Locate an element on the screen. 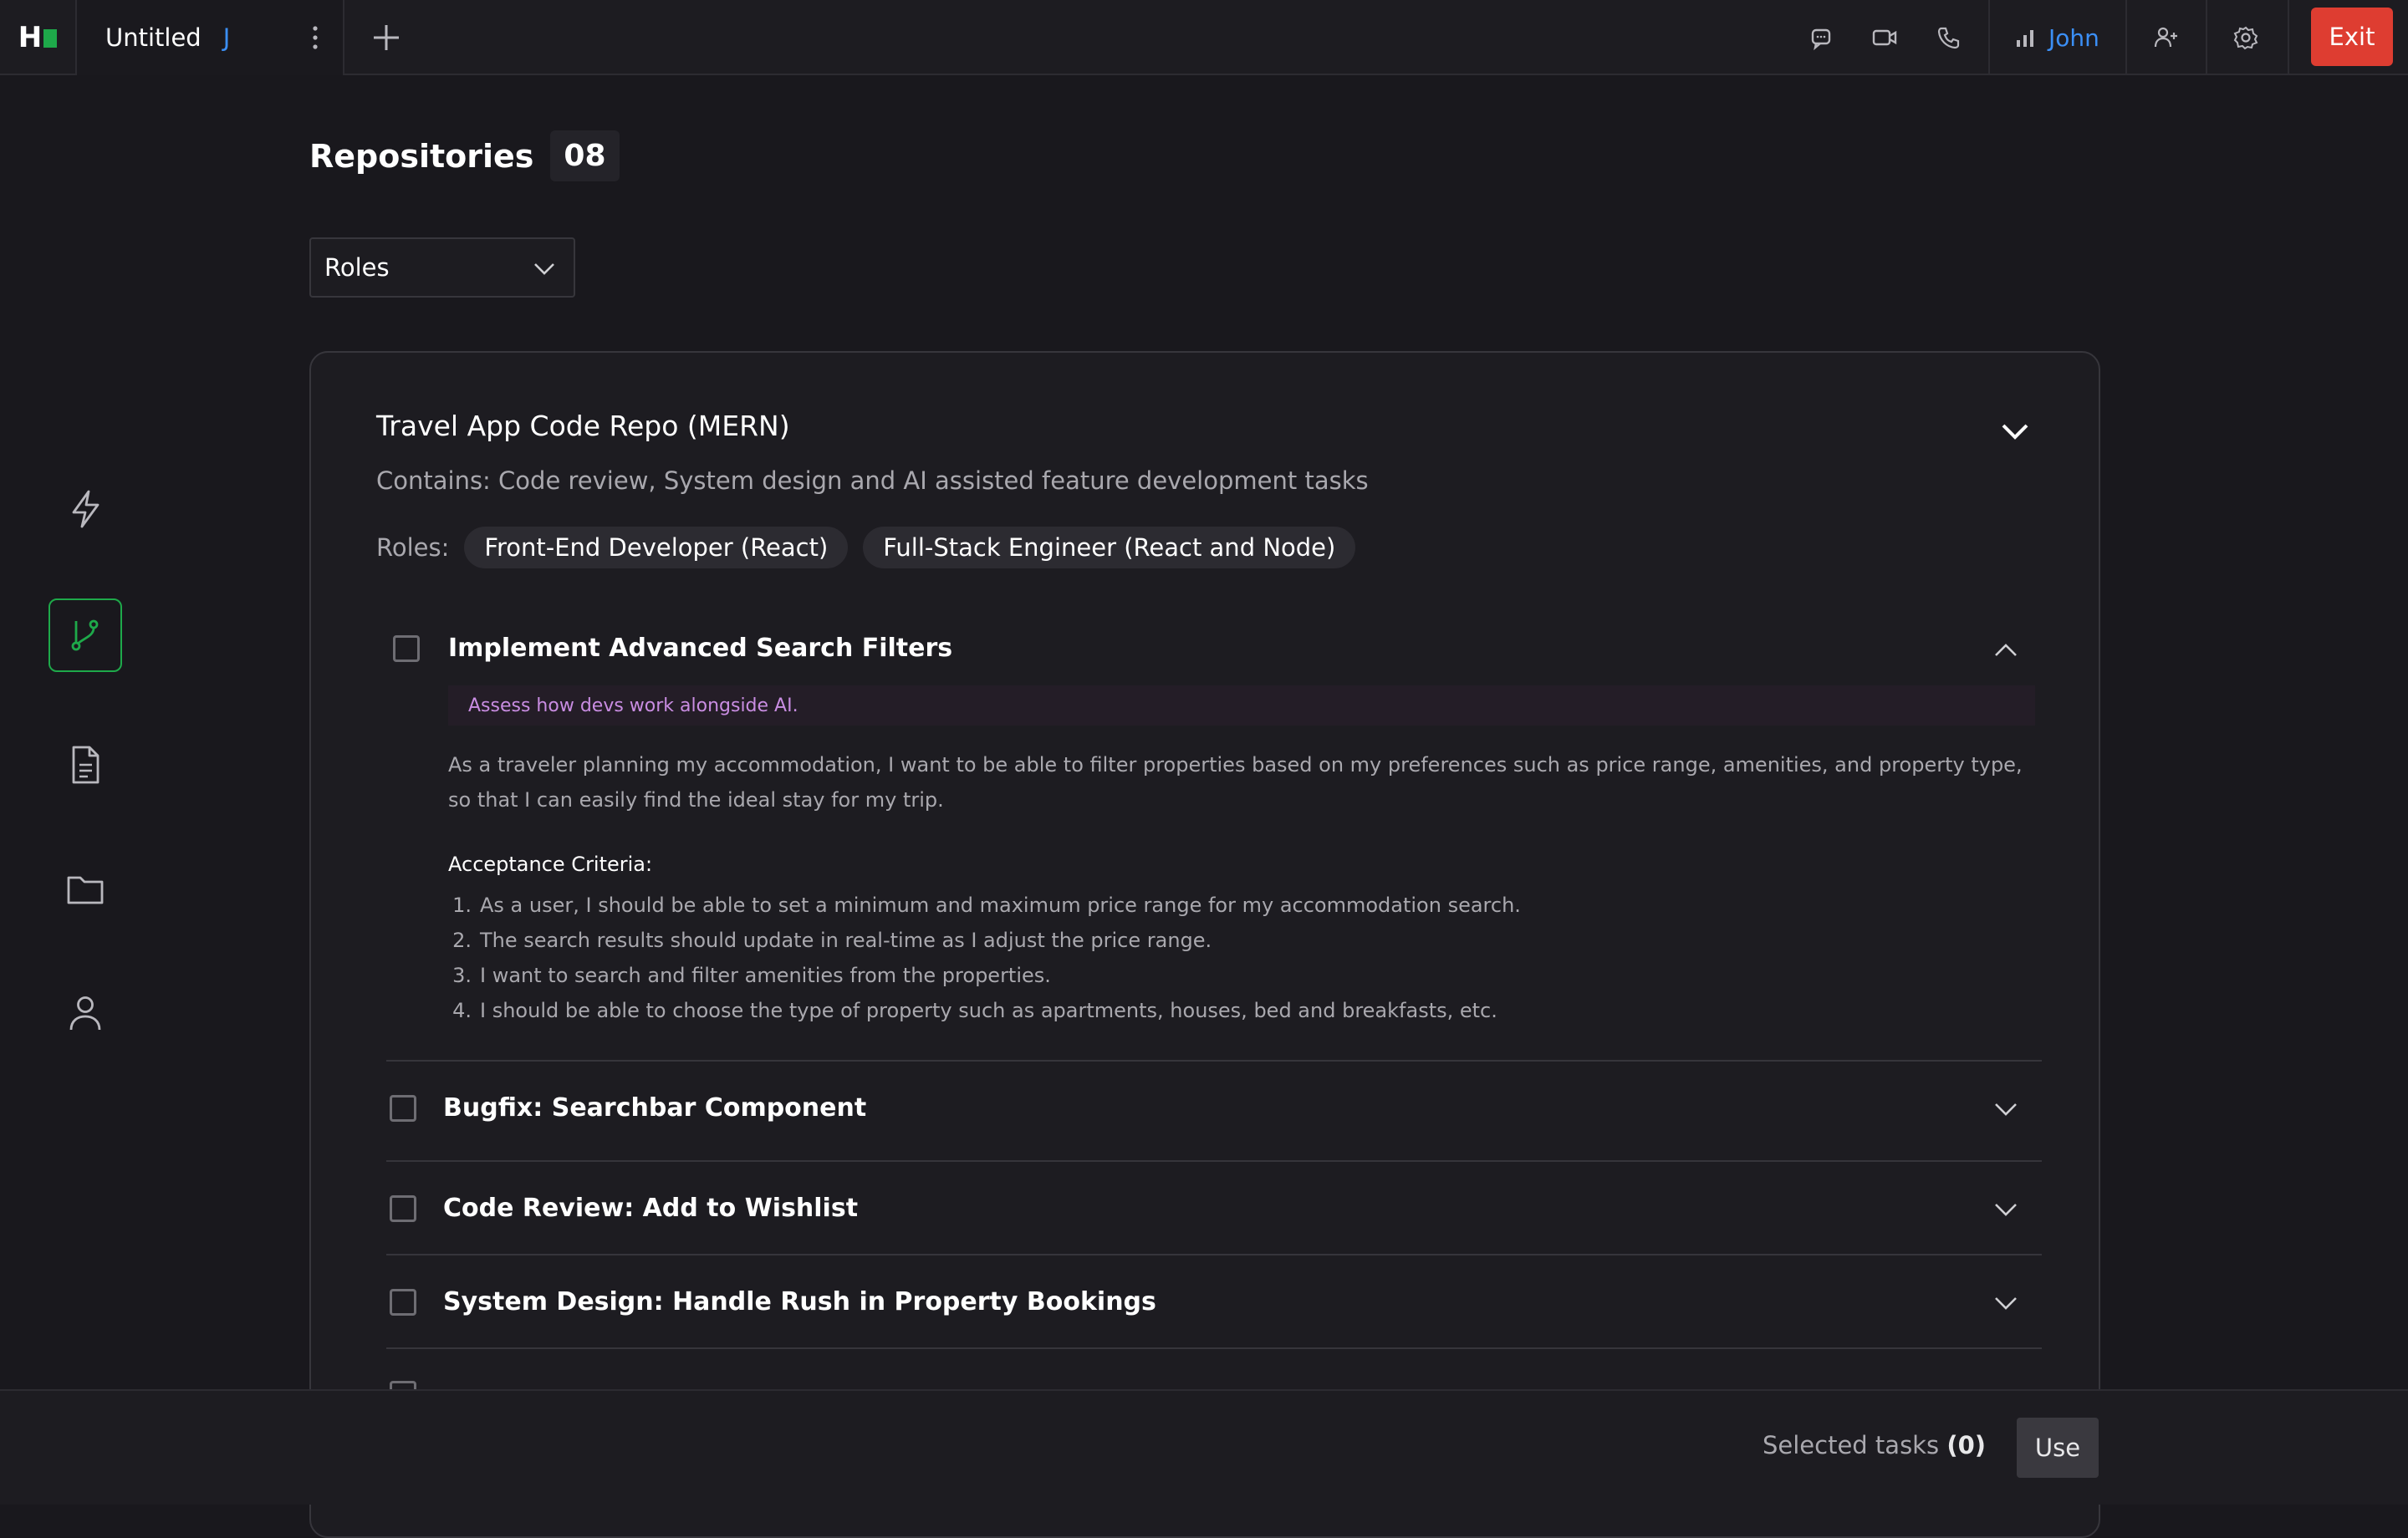 The image size is (2408, 1538). role-chip: Front-End Developer (React) is located at coordinates (657, 548).